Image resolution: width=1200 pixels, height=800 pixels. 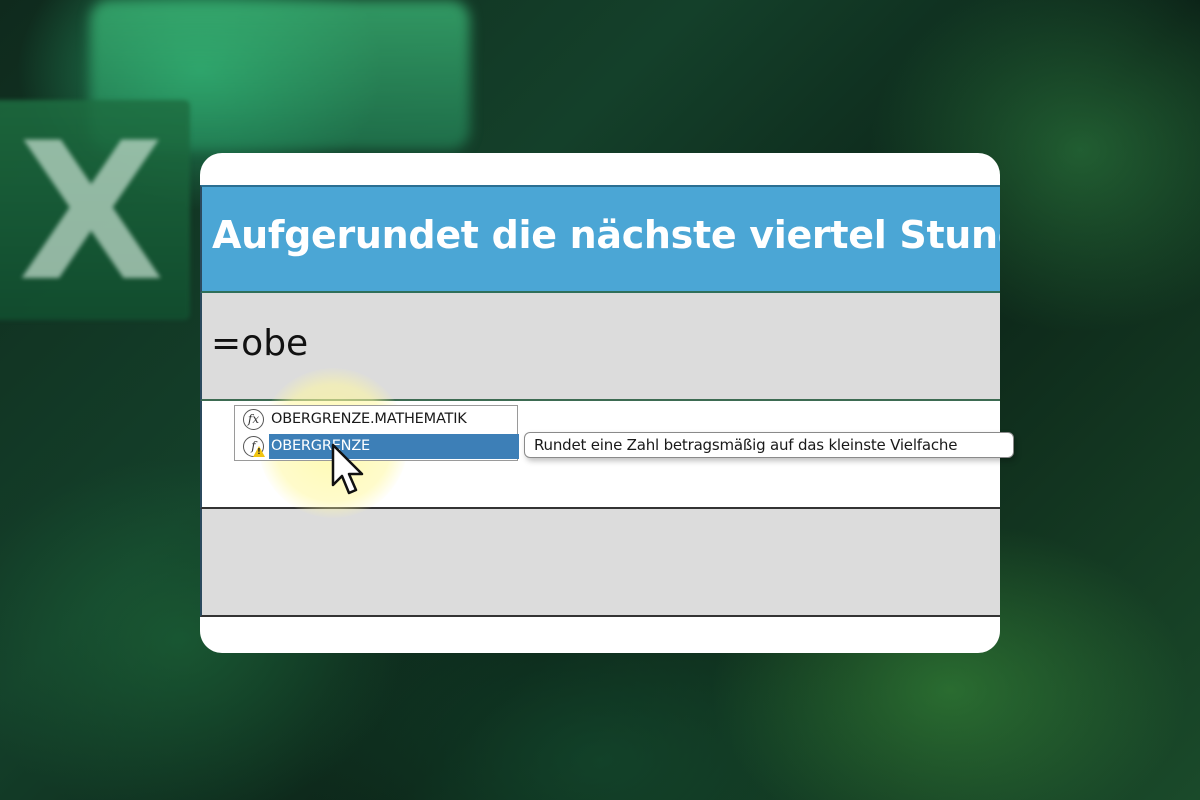 I want to click on excel-x-icon: X, so click(x=91, y=212).